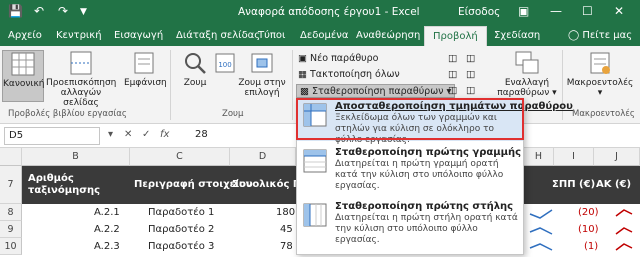 The height and width of the screenshot is (257, 640). What do you see at coordinates (225, 76) in the screenshot?
I see `zoom-100-button: 100` at bounding box center [225, 76].